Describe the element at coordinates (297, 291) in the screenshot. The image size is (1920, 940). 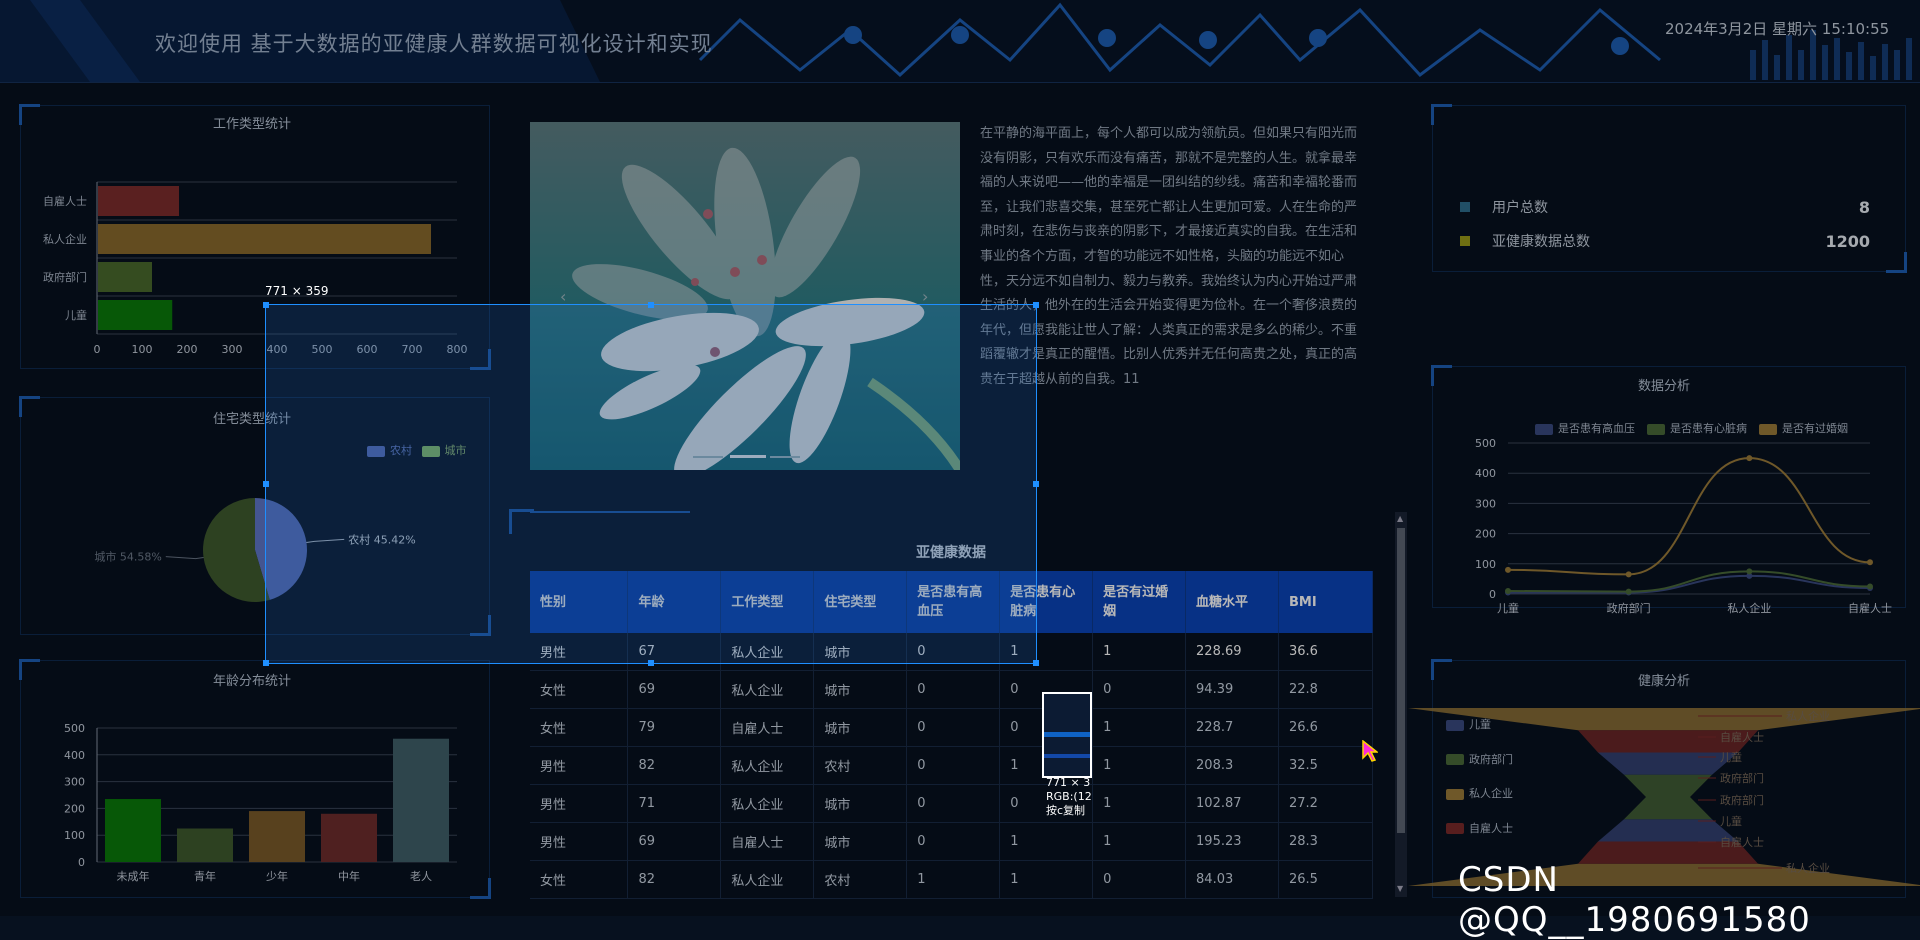
I see `selection-size-label: 771 × 359` at that location.